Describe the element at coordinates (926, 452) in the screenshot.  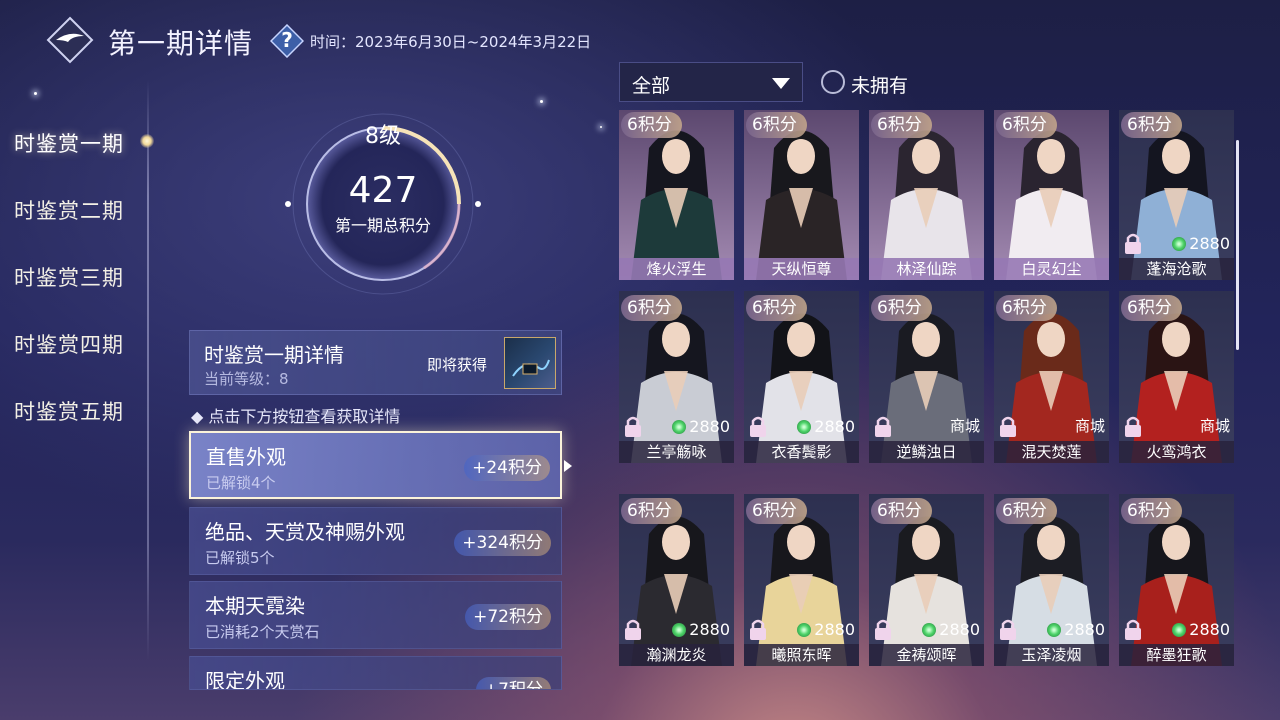
I see `outfit-name: 逆鳞浊日` at that location.